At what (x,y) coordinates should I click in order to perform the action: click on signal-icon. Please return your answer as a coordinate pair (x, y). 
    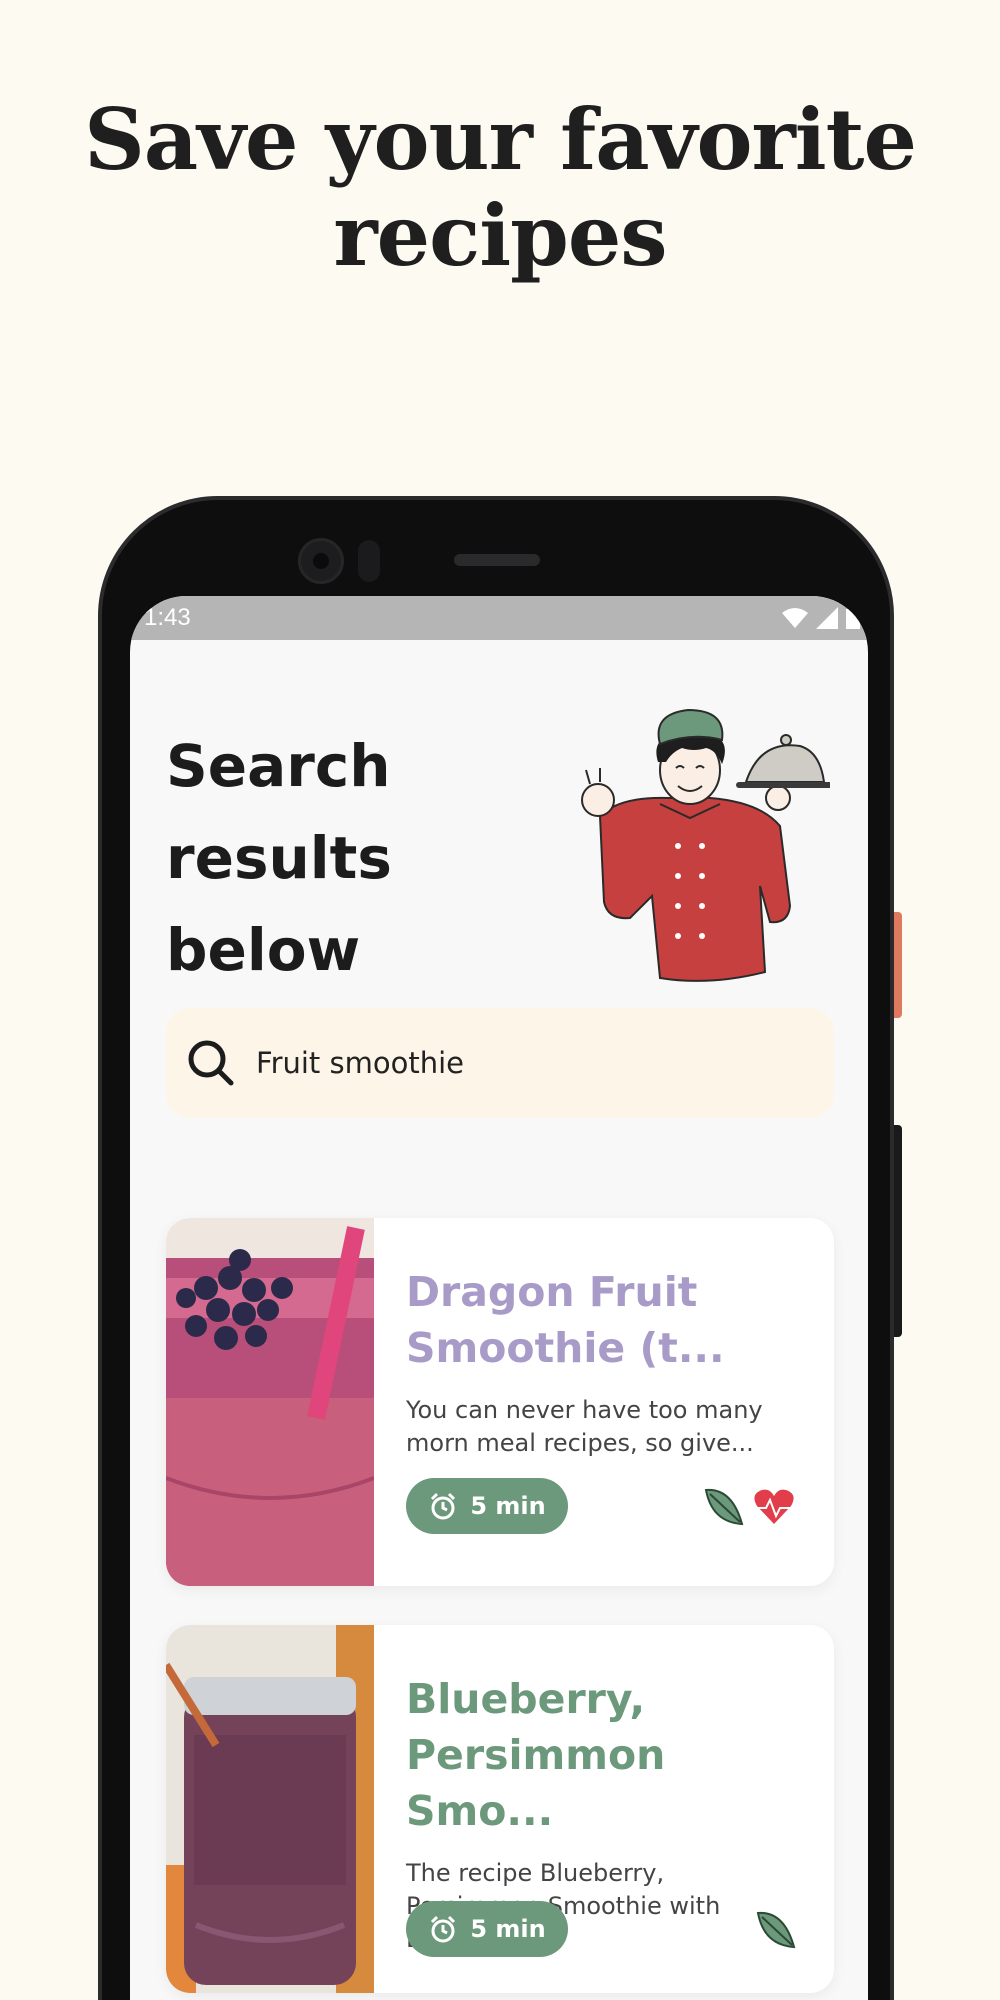
    Looking at the image, I should click on (827, 618).